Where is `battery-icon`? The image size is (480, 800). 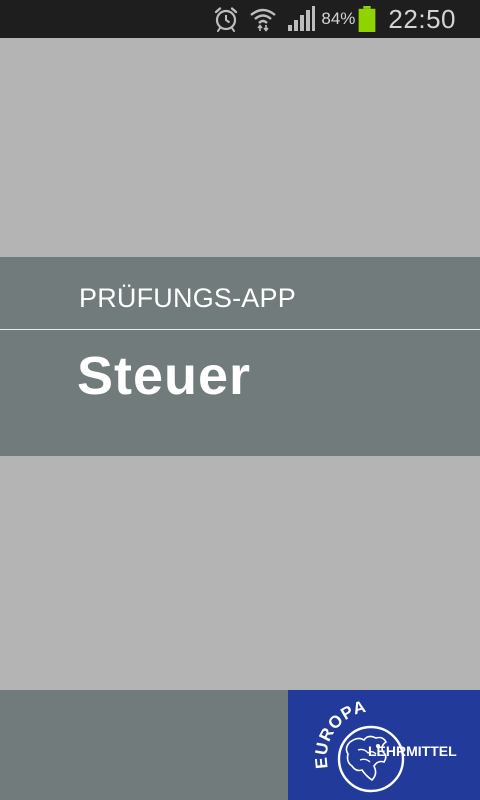
battery-icon is located at coordinates (367, 19).